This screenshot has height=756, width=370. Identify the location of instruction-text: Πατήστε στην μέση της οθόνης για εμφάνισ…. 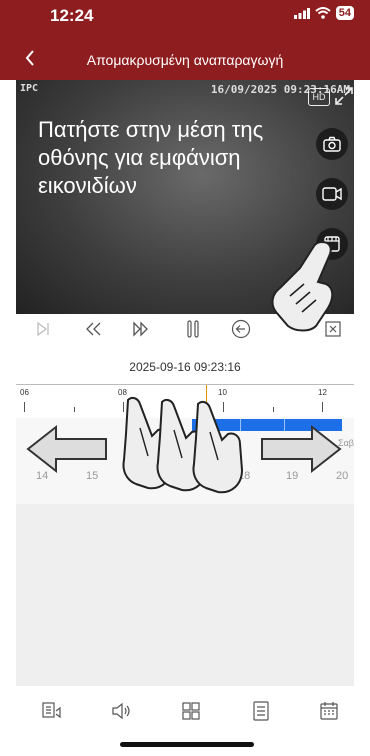
(151, 157).